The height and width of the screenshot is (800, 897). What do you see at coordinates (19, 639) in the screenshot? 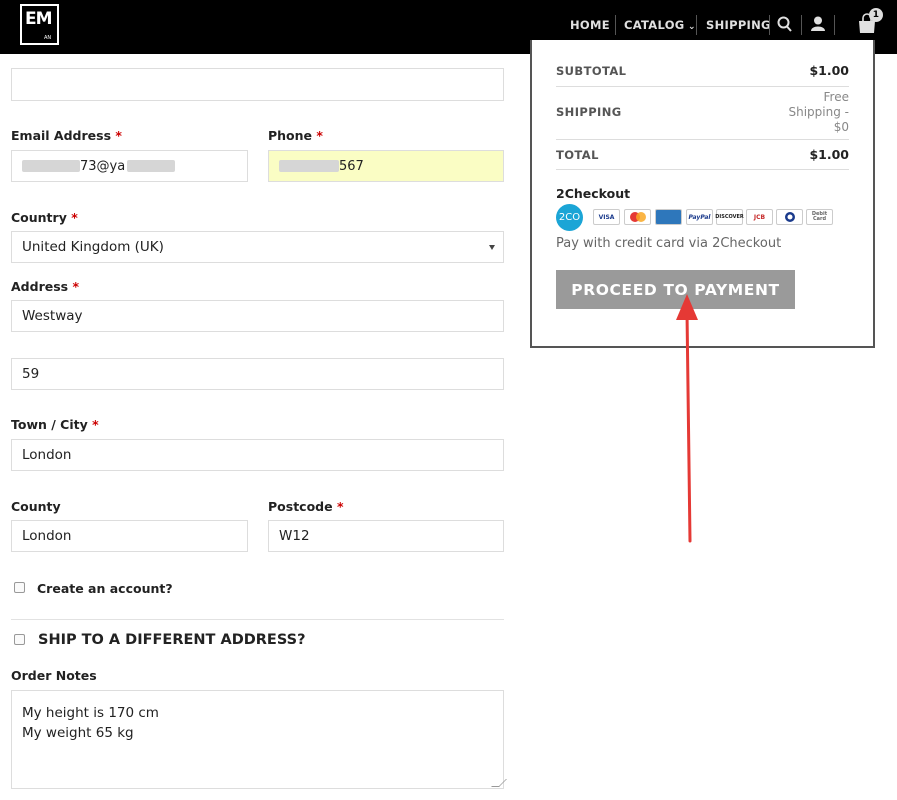
I see `ship-different-checkbox` at bounding box center [19, 639].